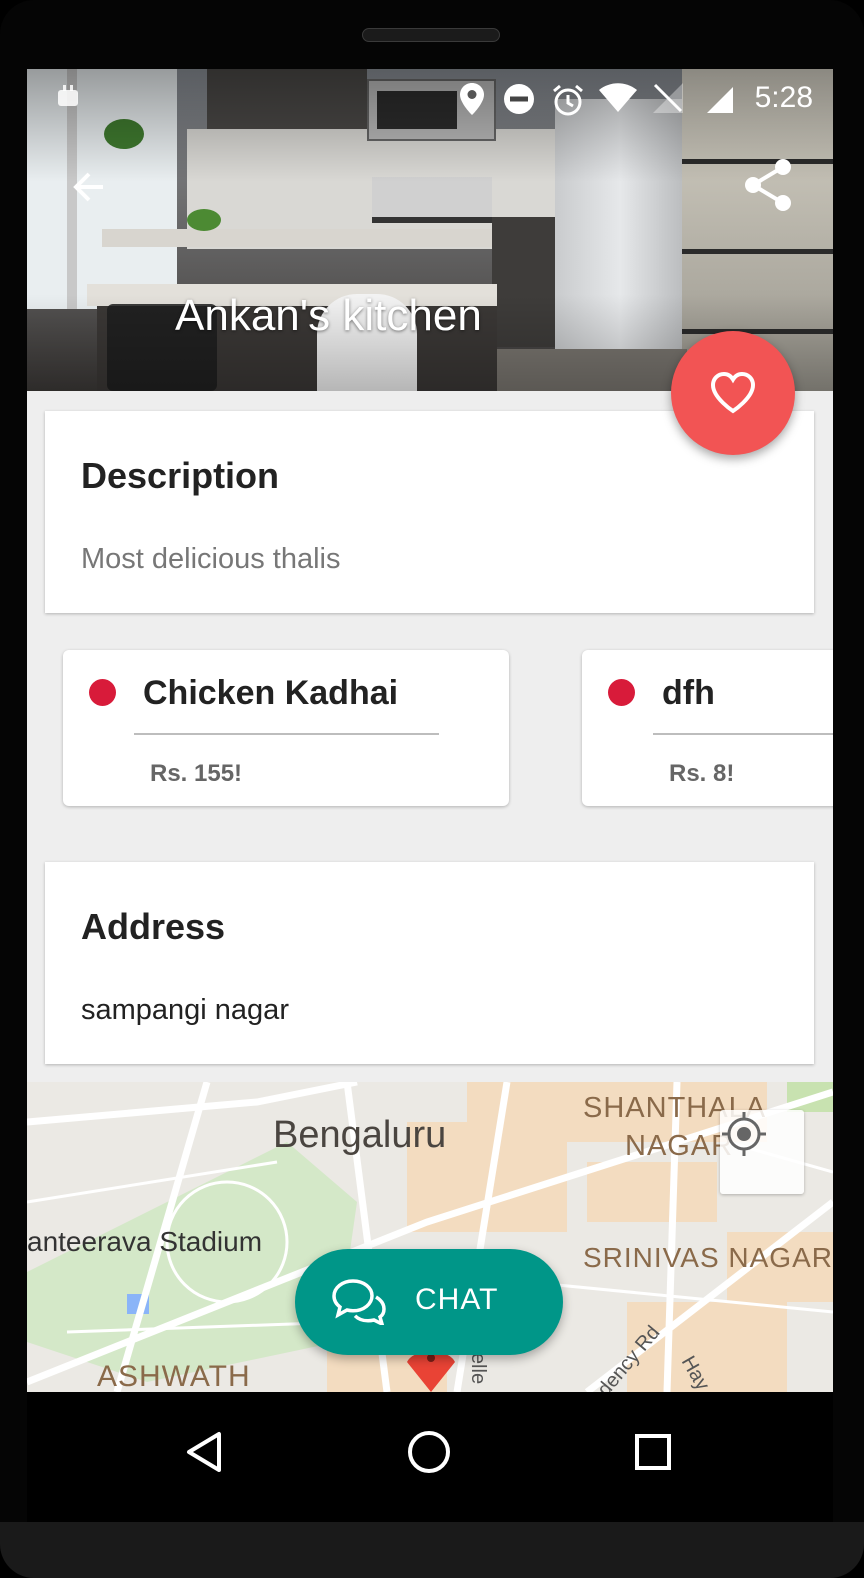 This screenshot has height=1578, width=864. Describe the element at coordinates (744, 1134) in the screenshot. I see `my-location-icon` at that location.